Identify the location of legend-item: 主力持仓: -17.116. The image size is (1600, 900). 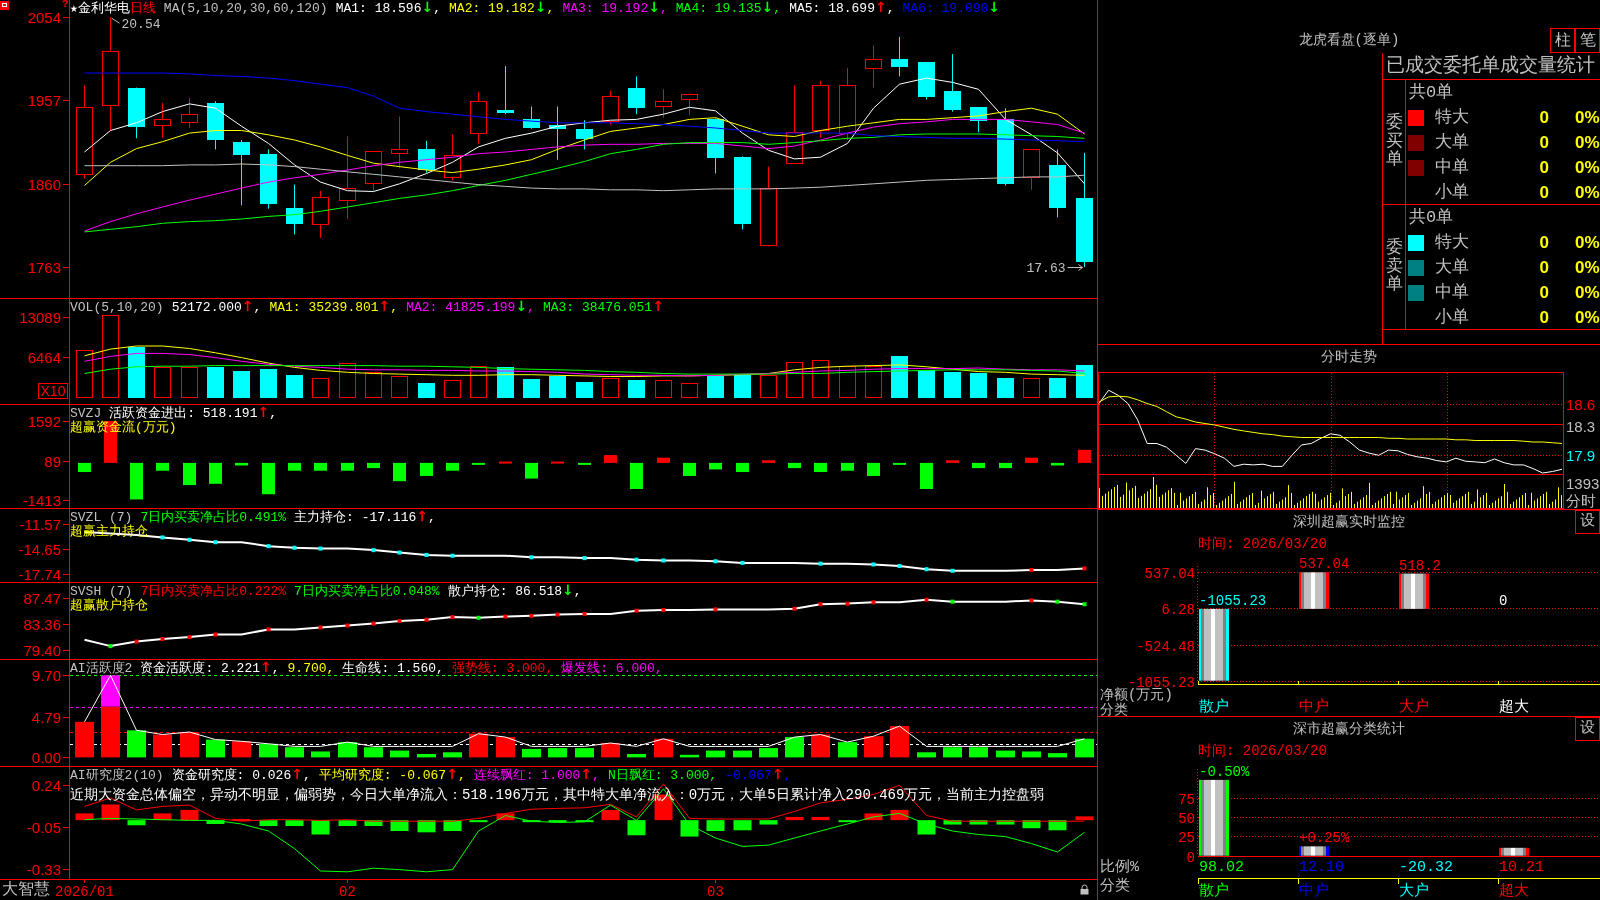
(355, 518).